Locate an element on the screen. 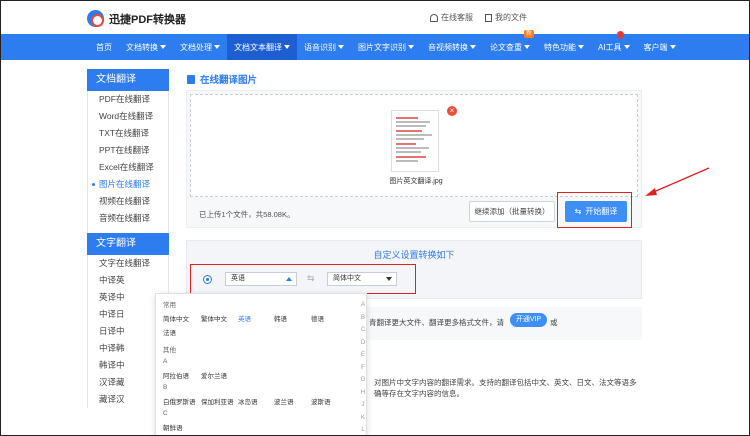  group-label-c: C is located at coordinates (165, 413).